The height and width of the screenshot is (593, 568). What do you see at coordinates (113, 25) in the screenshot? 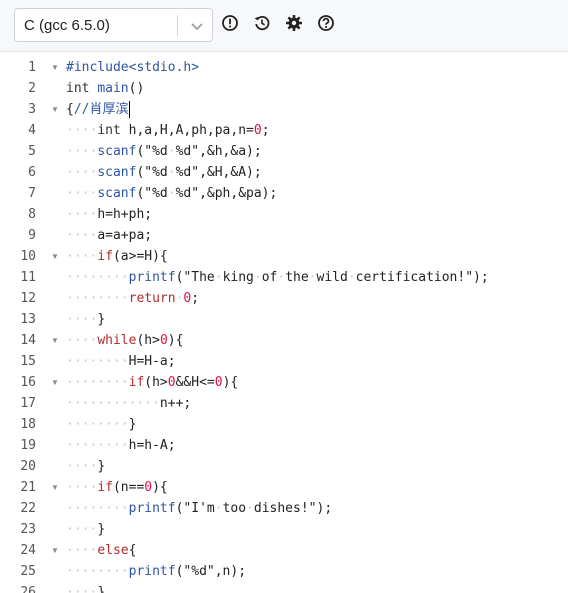
I see `language-select: C (gcc 6.5.0)` at bounding box center [113, 25].